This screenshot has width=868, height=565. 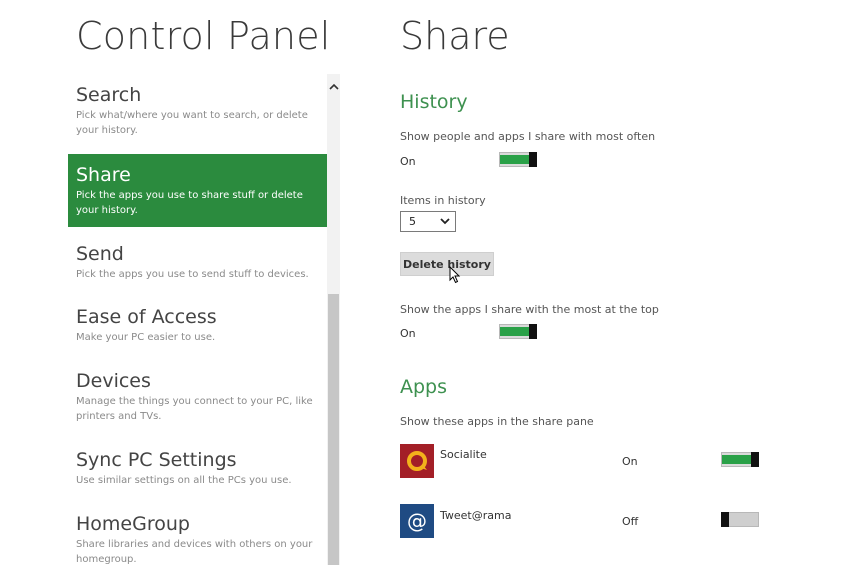 I want to click on category-list-scrollbar, so click(x=333, y=319).